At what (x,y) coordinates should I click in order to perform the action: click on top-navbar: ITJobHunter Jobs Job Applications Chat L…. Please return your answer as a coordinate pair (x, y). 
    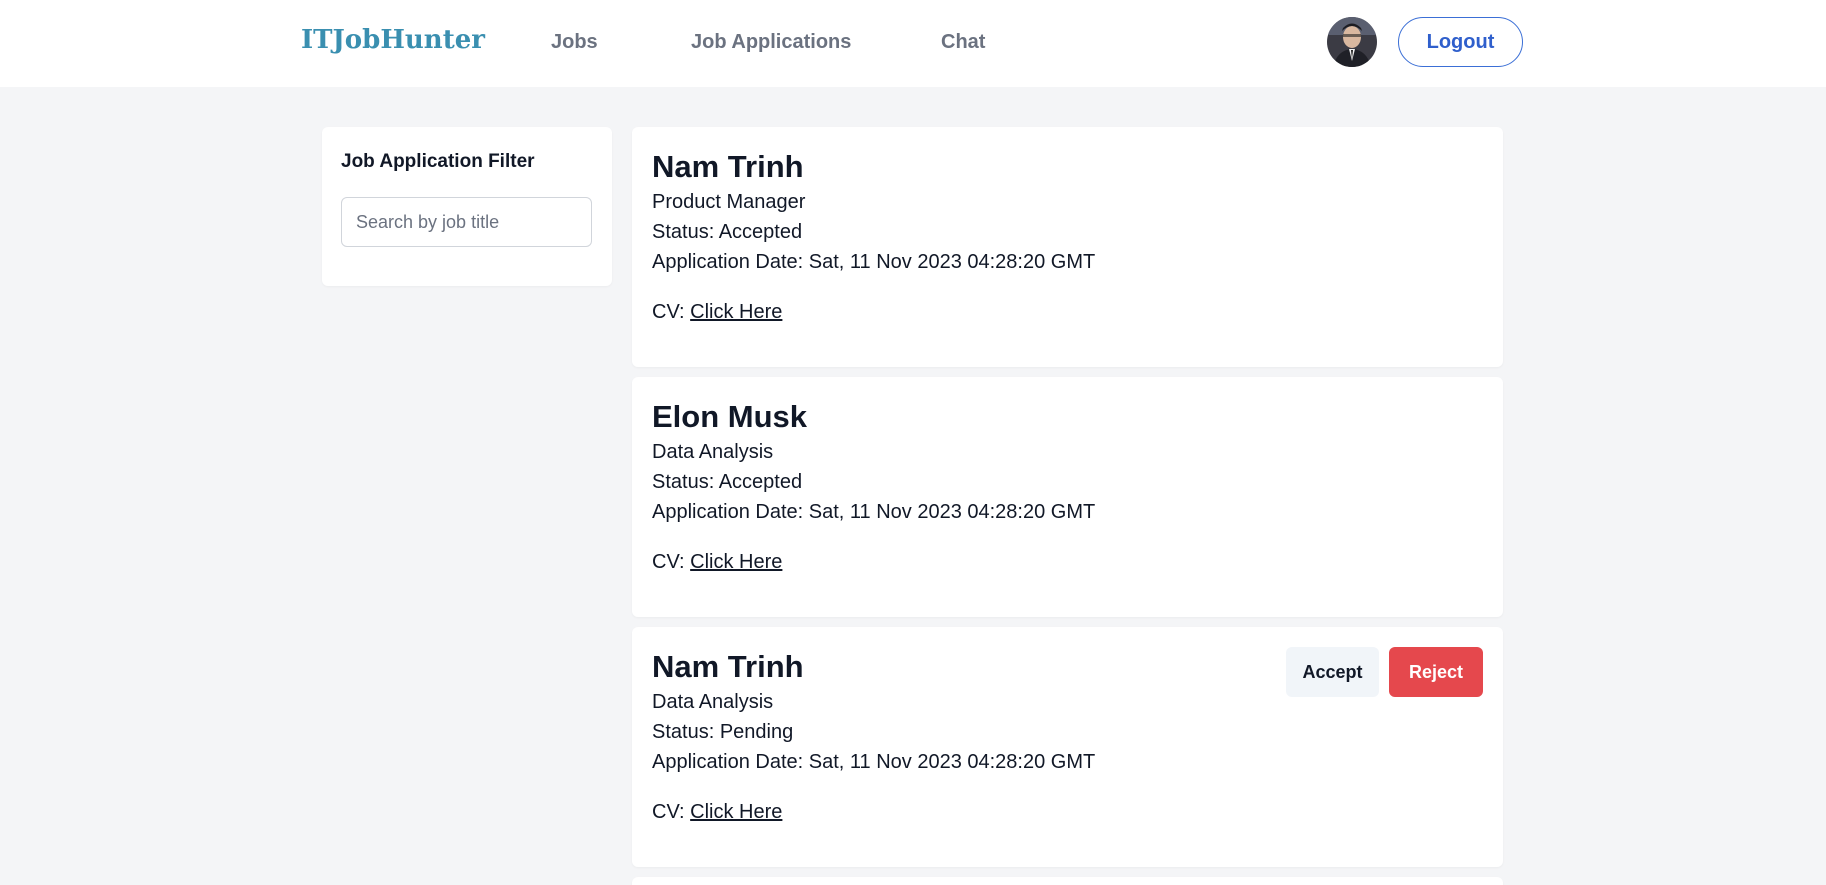
    Looking at the image, I should click on (913, 43).